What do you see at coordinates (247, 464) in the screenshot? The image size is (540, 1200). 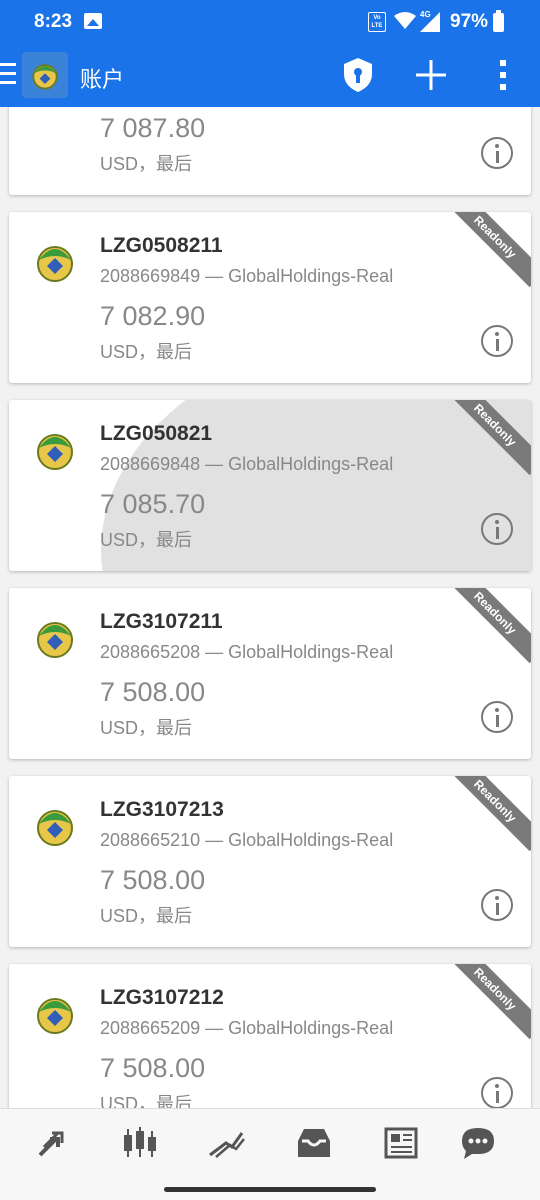 I see `account-server: 2088669848 — GlobalHoldings-Real` at bounding box center [247, 464].